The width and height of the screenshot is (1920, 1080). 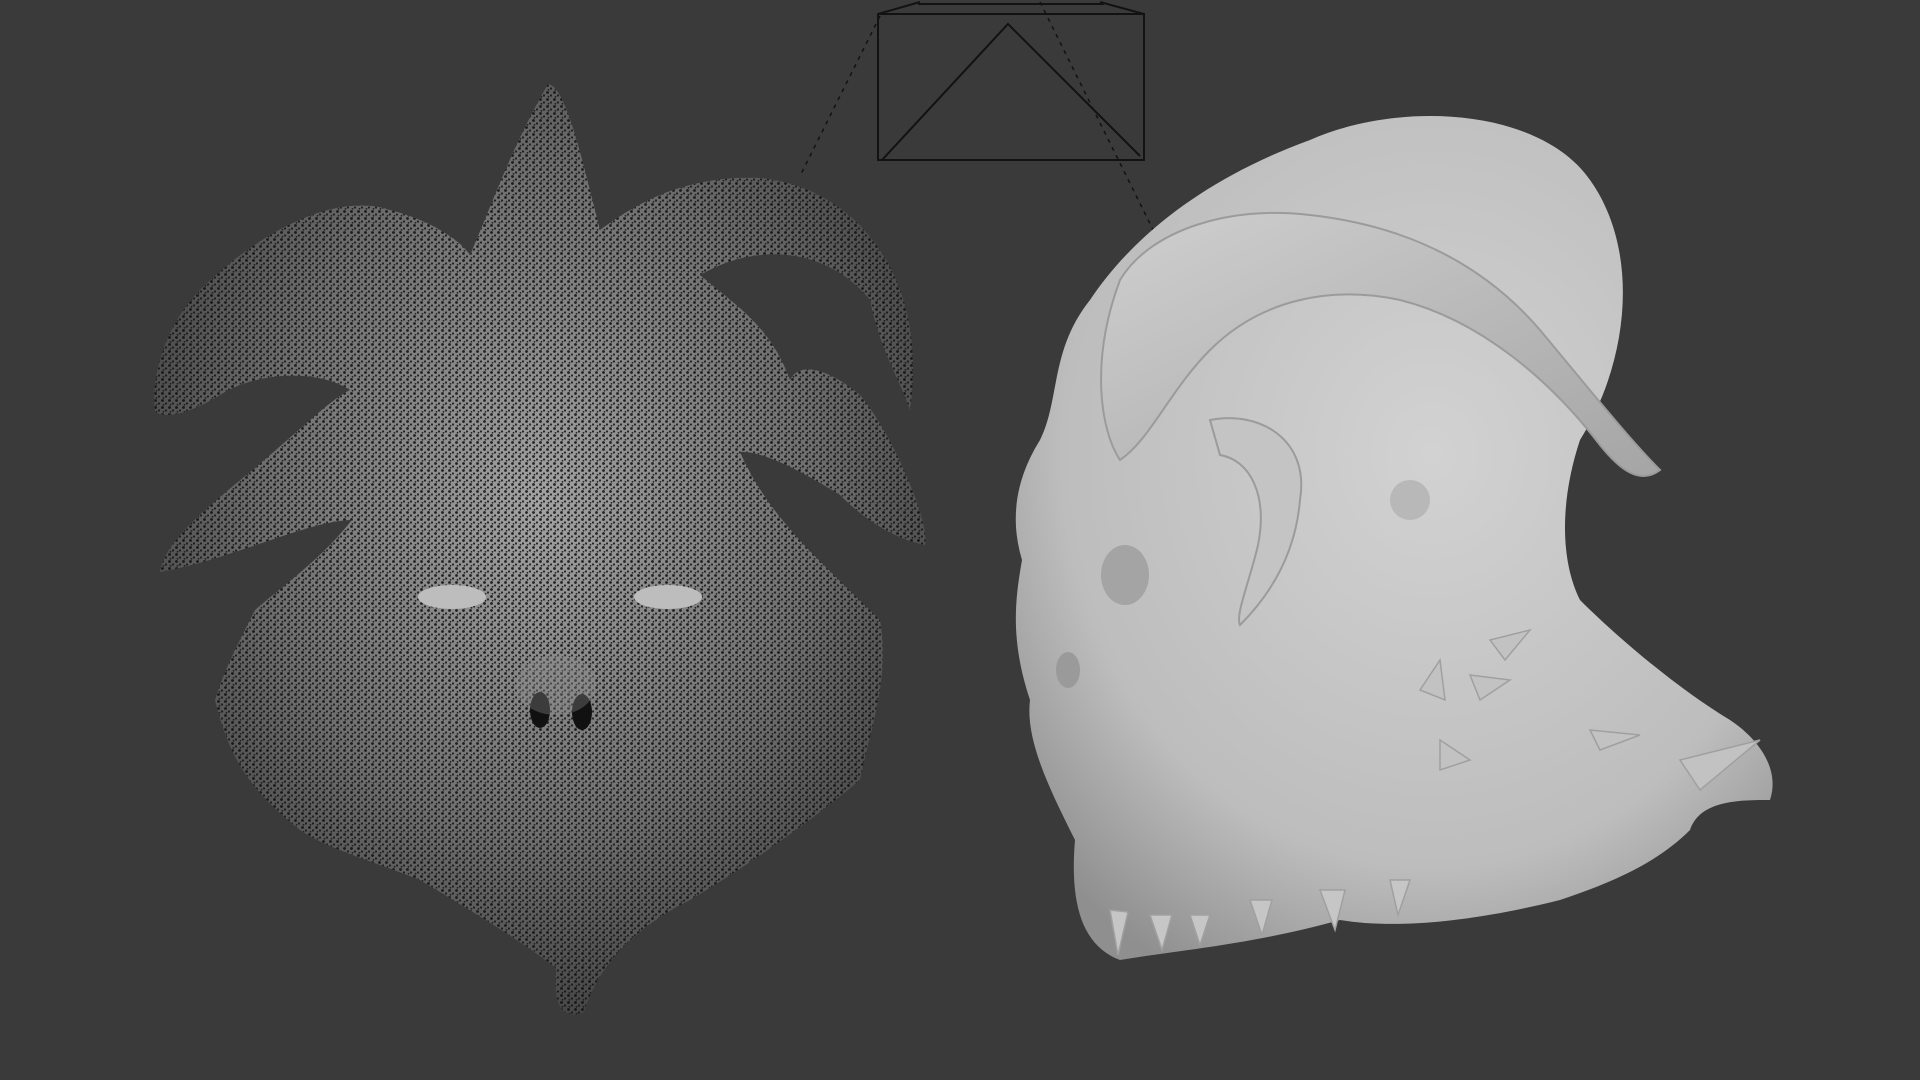 I want to click on camera-frame, so click(x=1011, y=87).